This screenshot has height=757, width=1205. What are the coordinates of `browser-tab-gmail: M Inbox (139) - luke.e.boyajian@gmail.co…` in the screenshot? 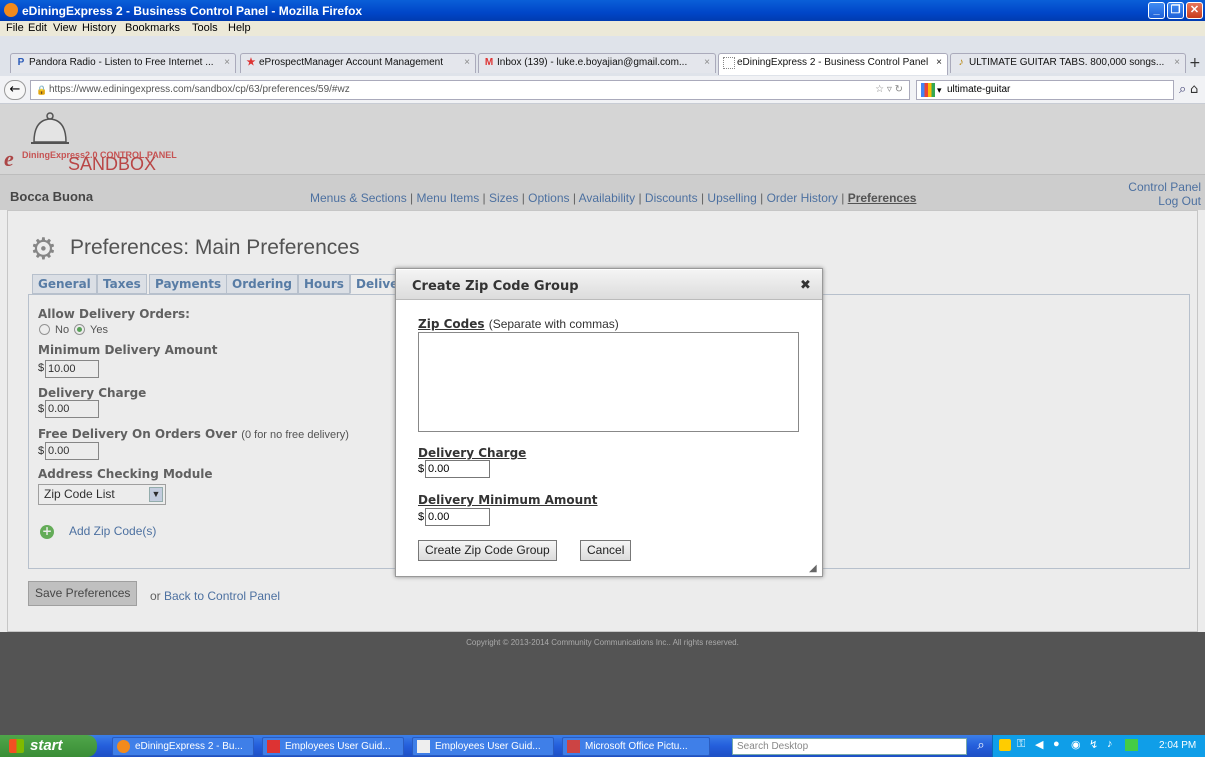 It's located at (597, 63).